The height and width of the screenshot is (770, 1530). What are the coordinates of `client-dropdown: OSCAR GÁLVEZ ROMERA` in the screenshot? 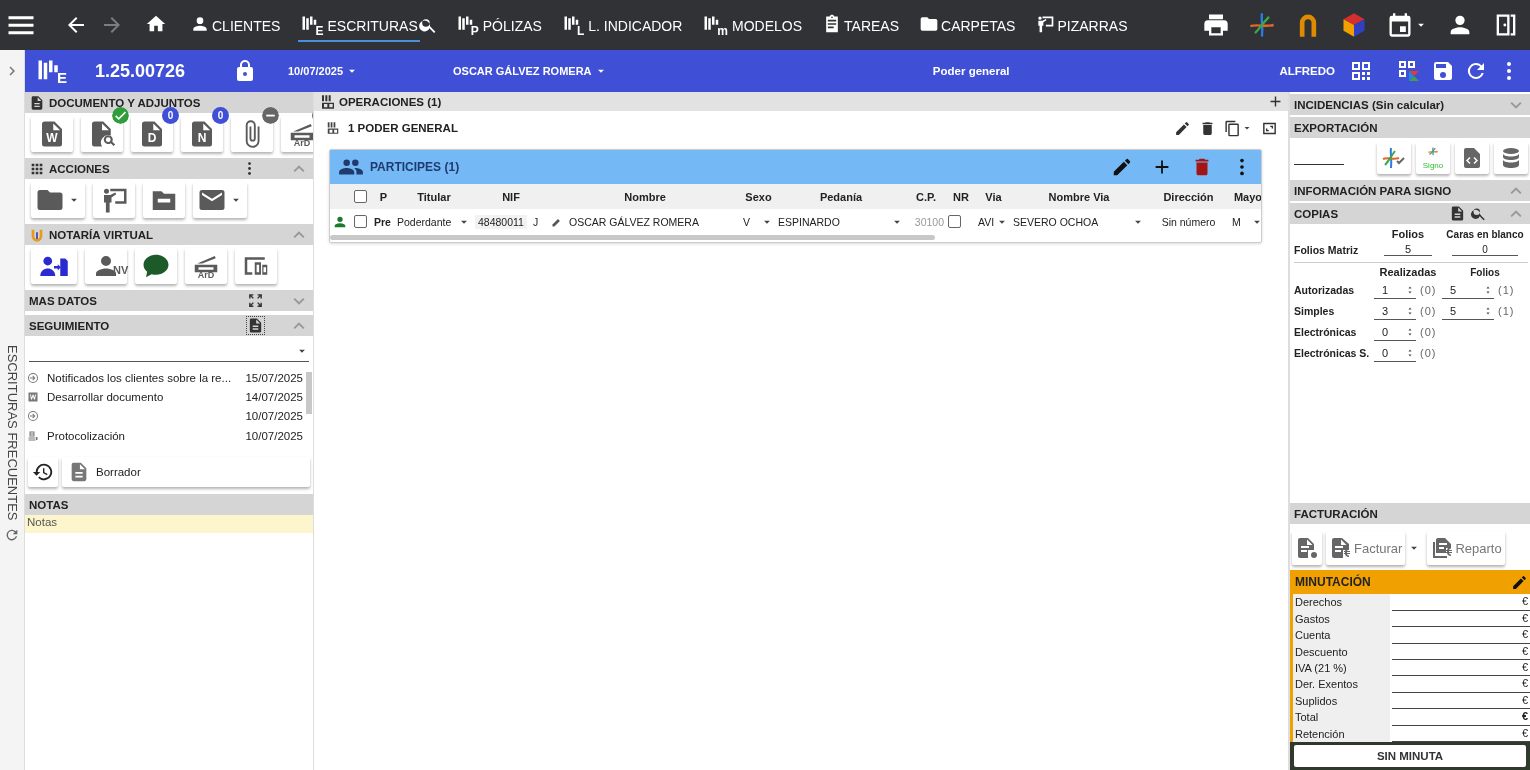 It's located at (603, 71).